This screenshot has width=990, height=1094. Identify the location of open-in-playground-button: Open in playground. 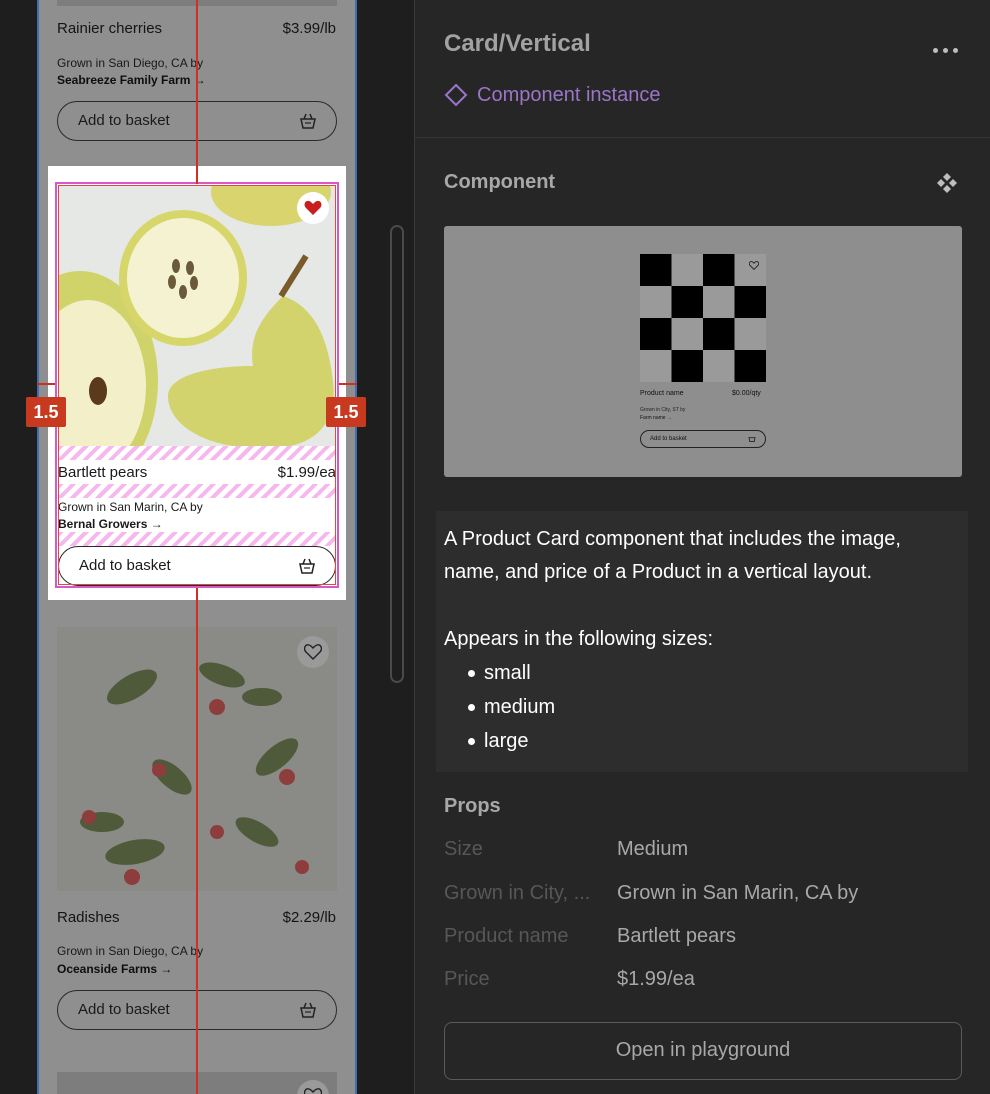
(703, 1051).